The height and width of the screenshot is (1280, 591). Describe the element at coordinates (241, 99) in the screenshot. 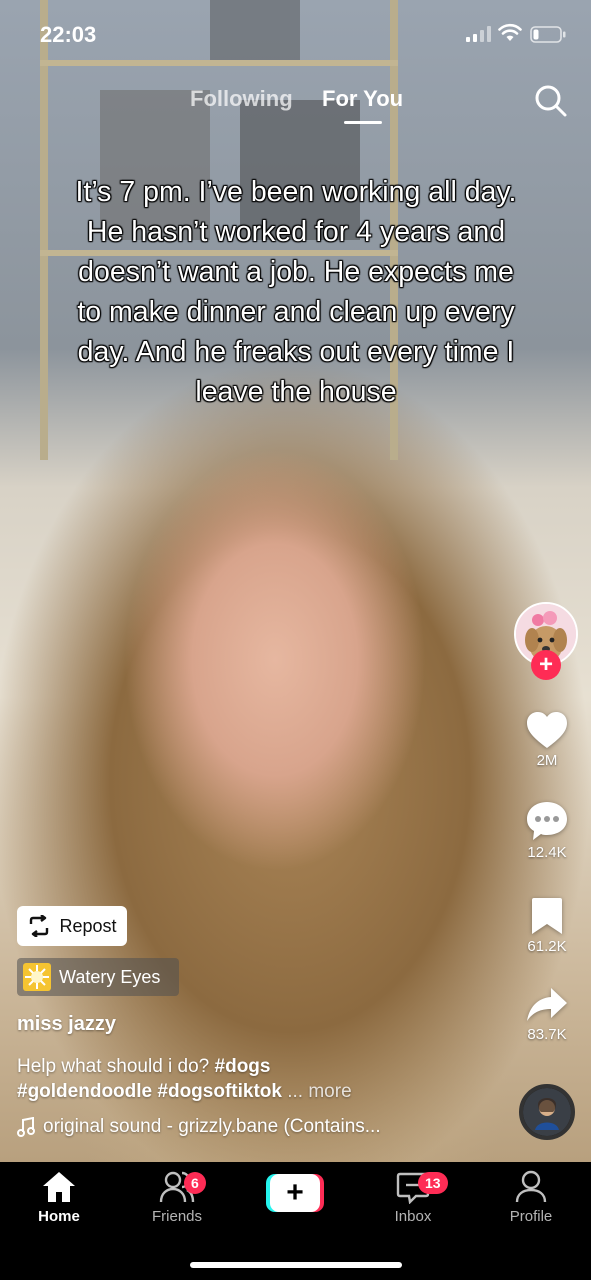

I see `tab-following: Following` at that location.